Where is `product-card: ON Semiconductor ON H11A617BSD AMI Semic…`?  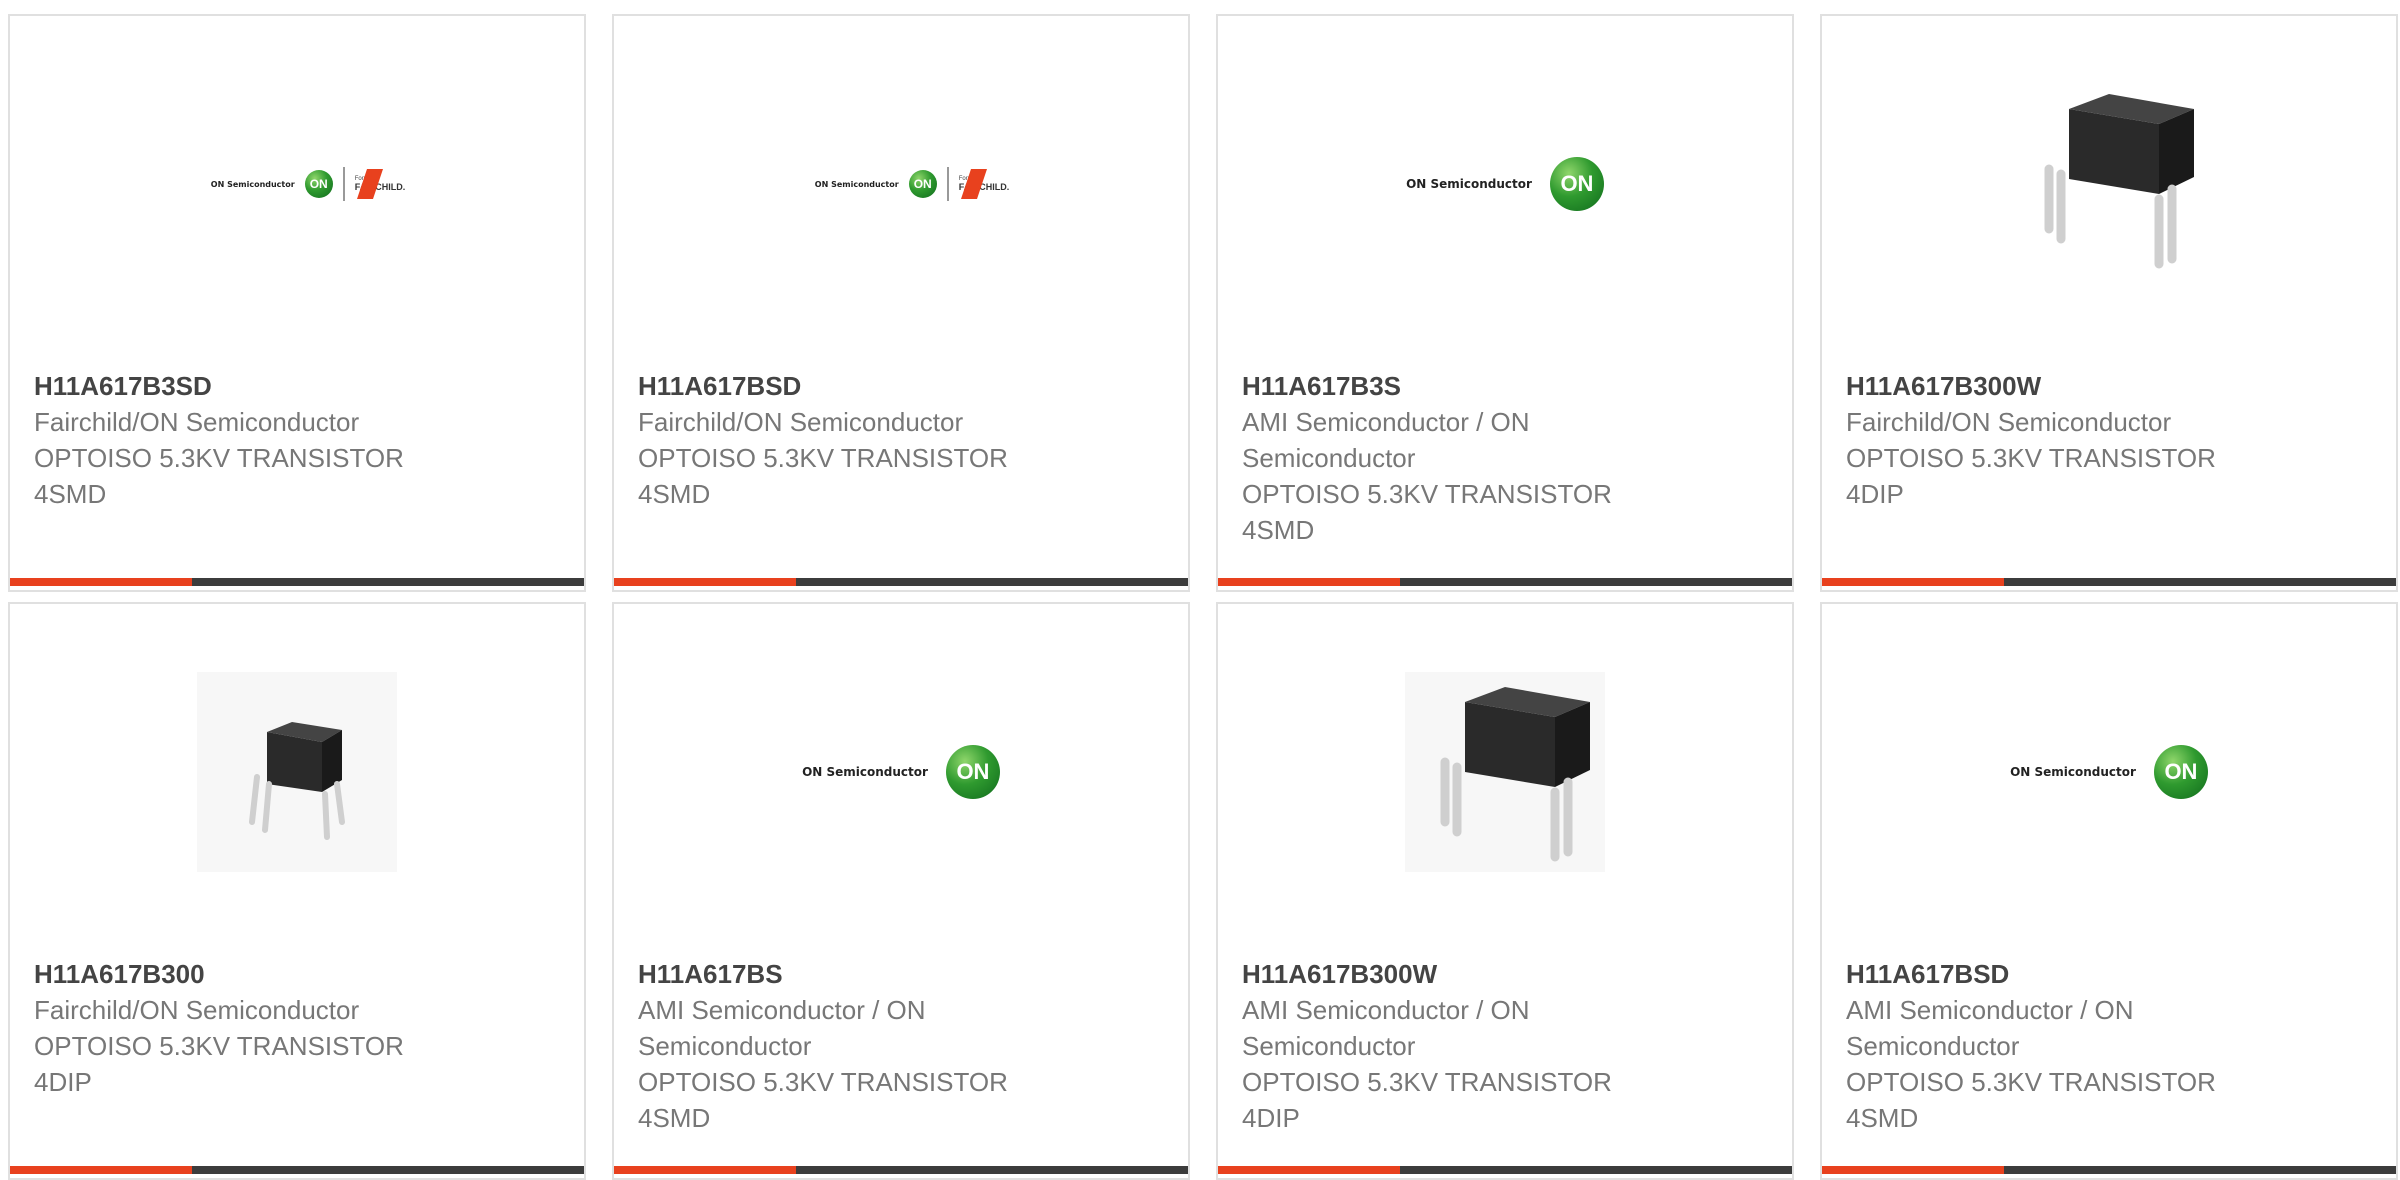
product-card: ON Semiconductor ON H11A617BSD AMI Semic… is located at coordinates (2109, 891).